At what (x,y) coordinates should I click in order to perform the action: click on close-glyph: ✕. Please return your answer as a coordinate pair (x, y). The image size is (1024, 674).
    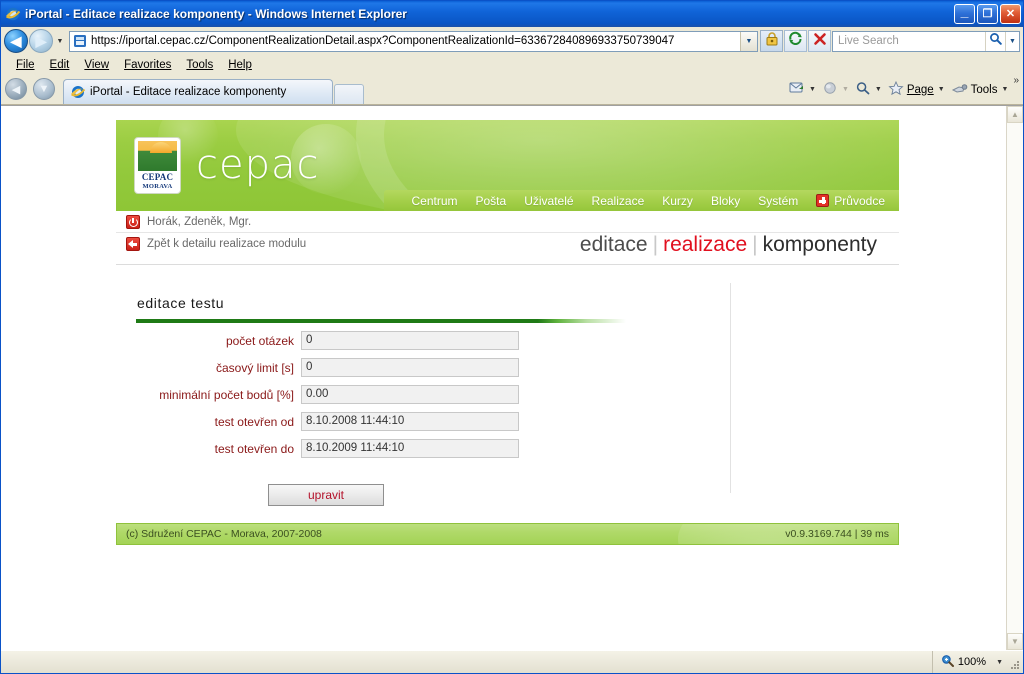
    Looking at the image, I should click on (1010, 13).